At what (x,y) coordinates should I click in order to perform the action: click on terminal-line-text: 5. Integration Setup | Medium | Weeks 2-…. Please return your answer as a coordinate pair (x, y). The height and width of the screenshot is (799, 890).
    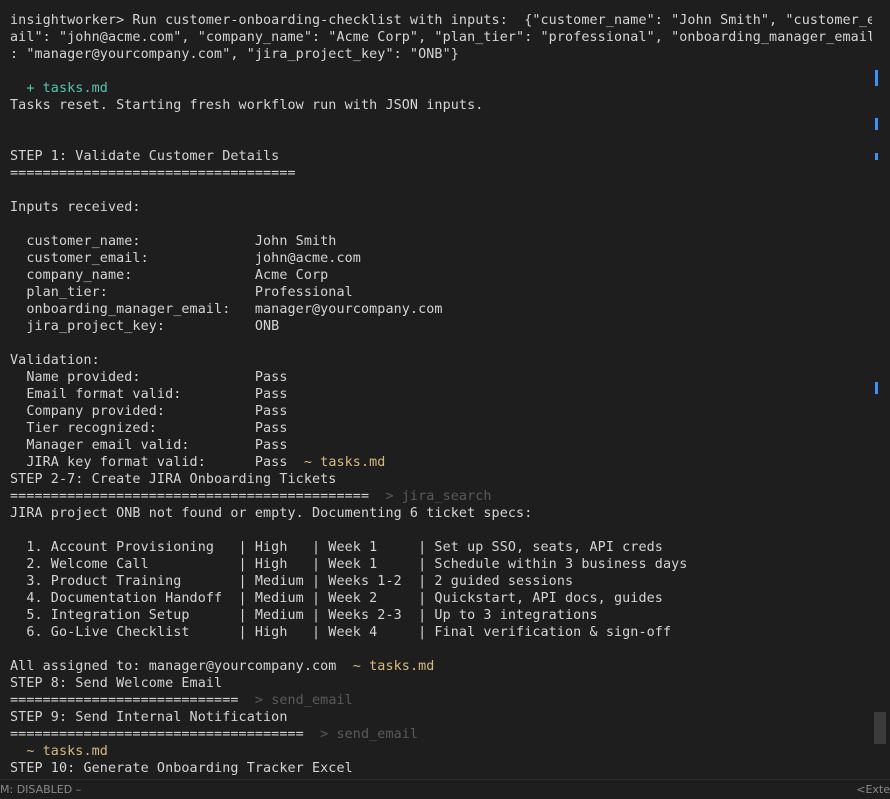
    Looking at the image, I should click on (304, 615).